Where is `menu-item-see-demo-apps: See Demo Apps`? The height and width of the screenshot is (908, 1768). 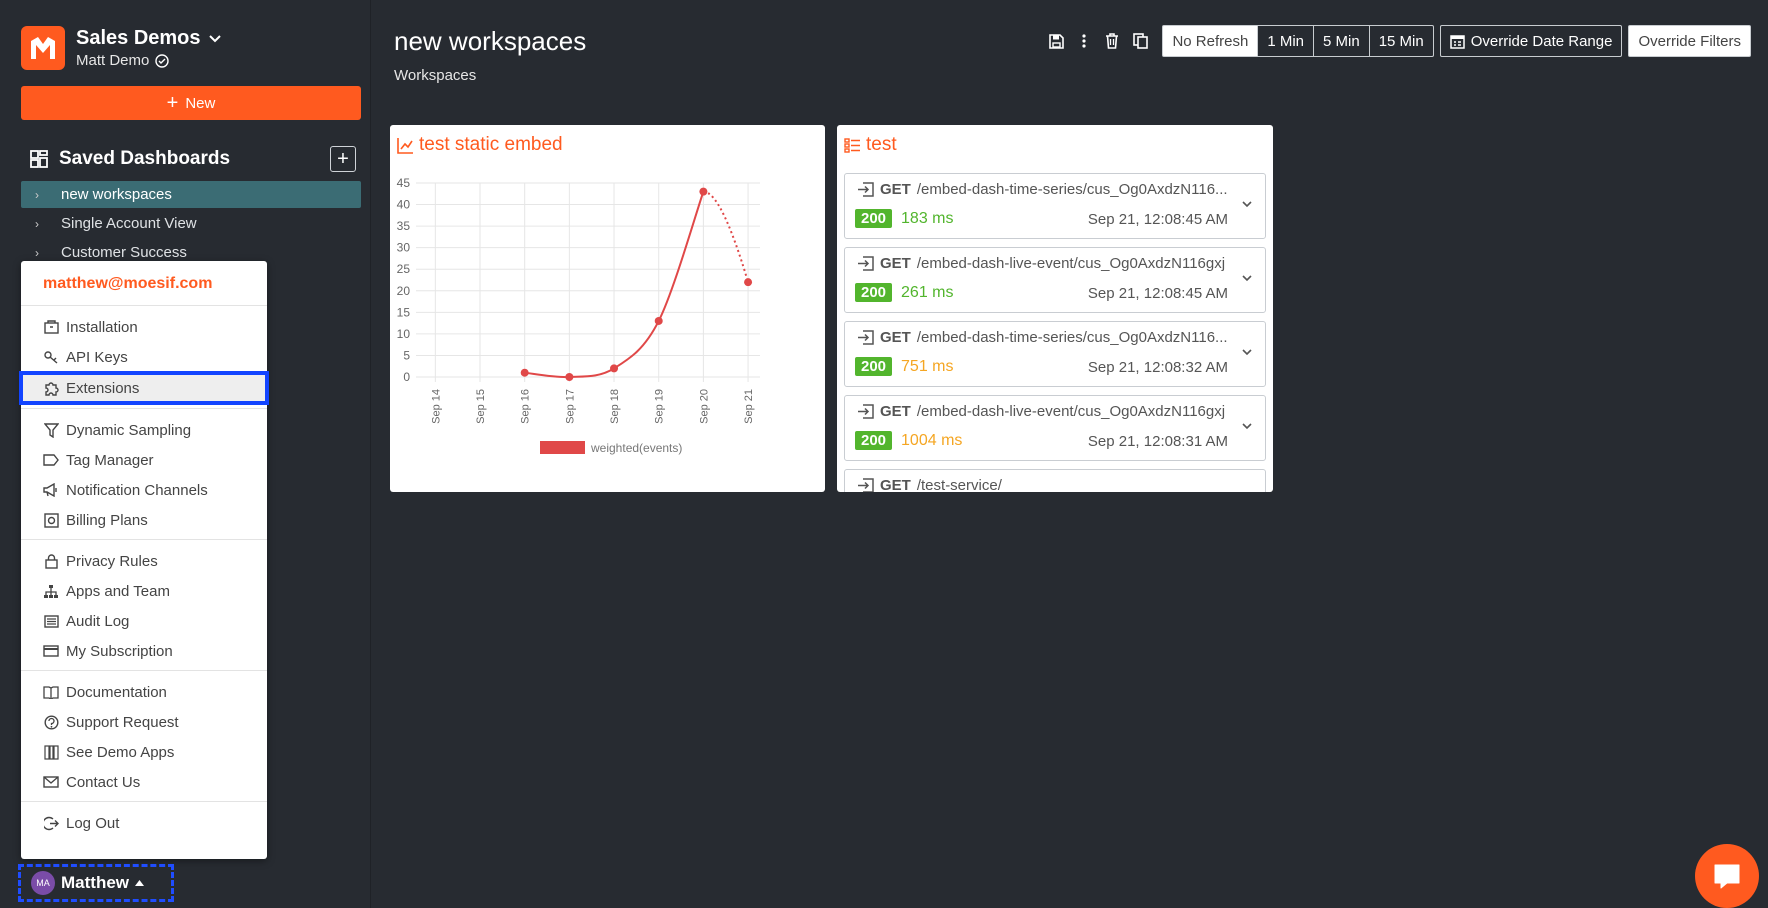 menu-item-see-demo-apps: See Demo Apps is located at coordinates (144, 752).